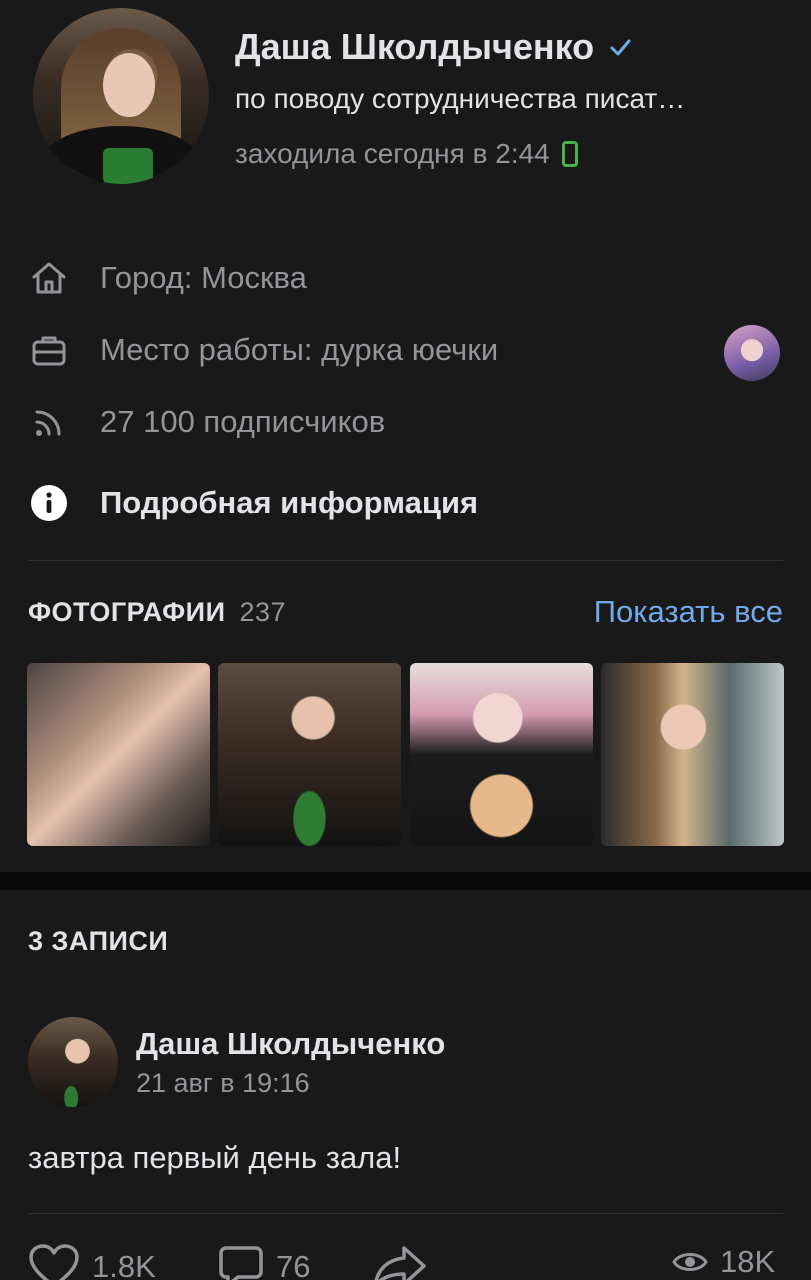 The image size is (811, 1280). What do you see at coordinates (620, 47) in the screenshot?
I see `verified-check-icon` at bounding box center [620, 47].